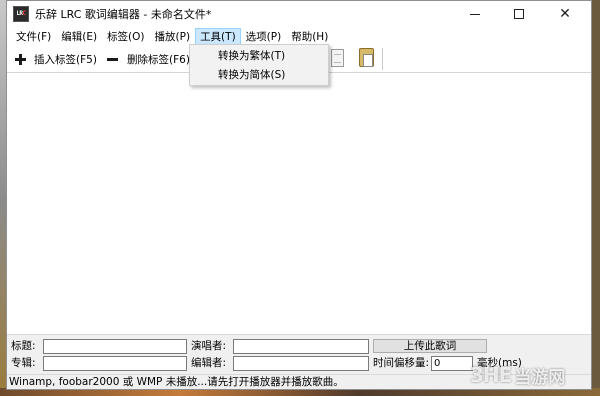 The image size is (600, 396). I want to click on watermark-logo: 3HE, so click(491, 375).